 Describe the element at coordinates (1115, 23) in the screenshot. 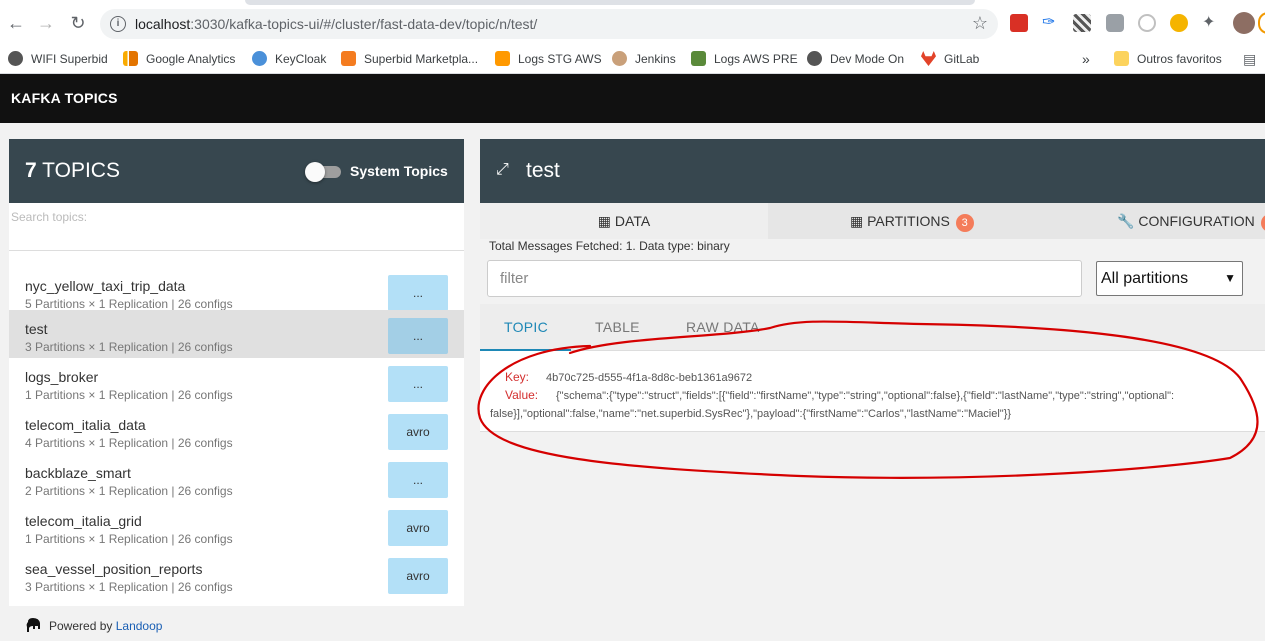

I see `camera-icon` at that location.